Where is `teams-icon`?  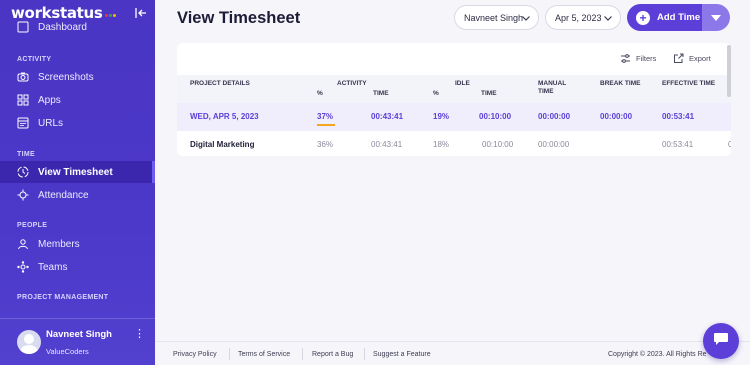 teams-icon is located at coordinates (23, 267).